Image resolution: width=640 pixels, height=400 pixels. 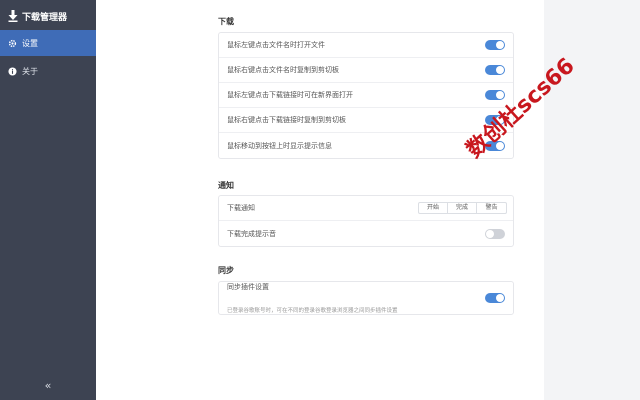 What do you see at coordinates (48, 386) in the screenshot?
I see `collapse-sidebar-button: «` at bounding box center [48, 386].